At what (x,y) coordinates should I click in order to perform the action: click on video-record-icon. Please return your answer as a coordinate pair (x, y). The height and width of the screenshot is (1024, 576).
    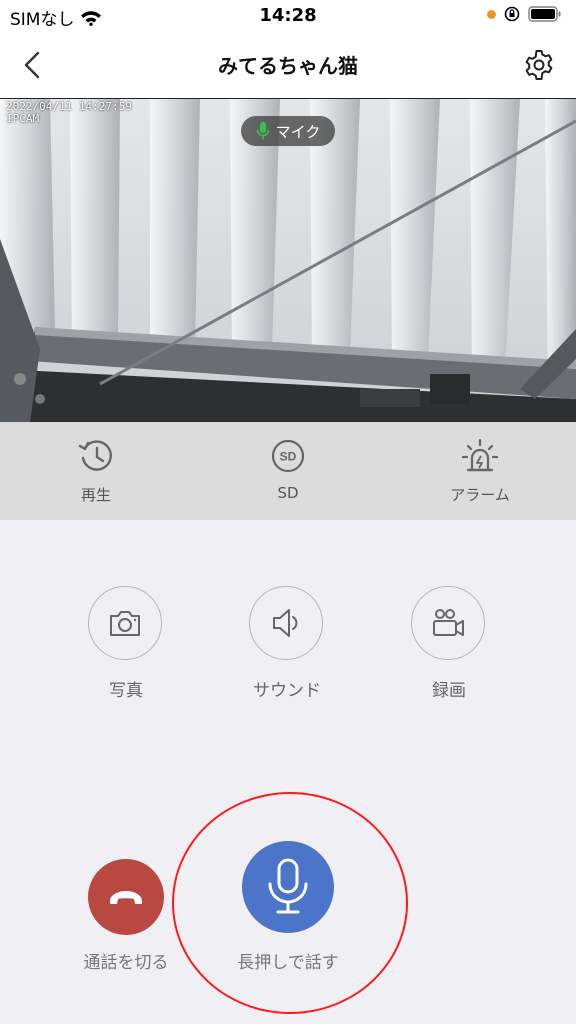
    Looking at the image, I should click on (448, 622).